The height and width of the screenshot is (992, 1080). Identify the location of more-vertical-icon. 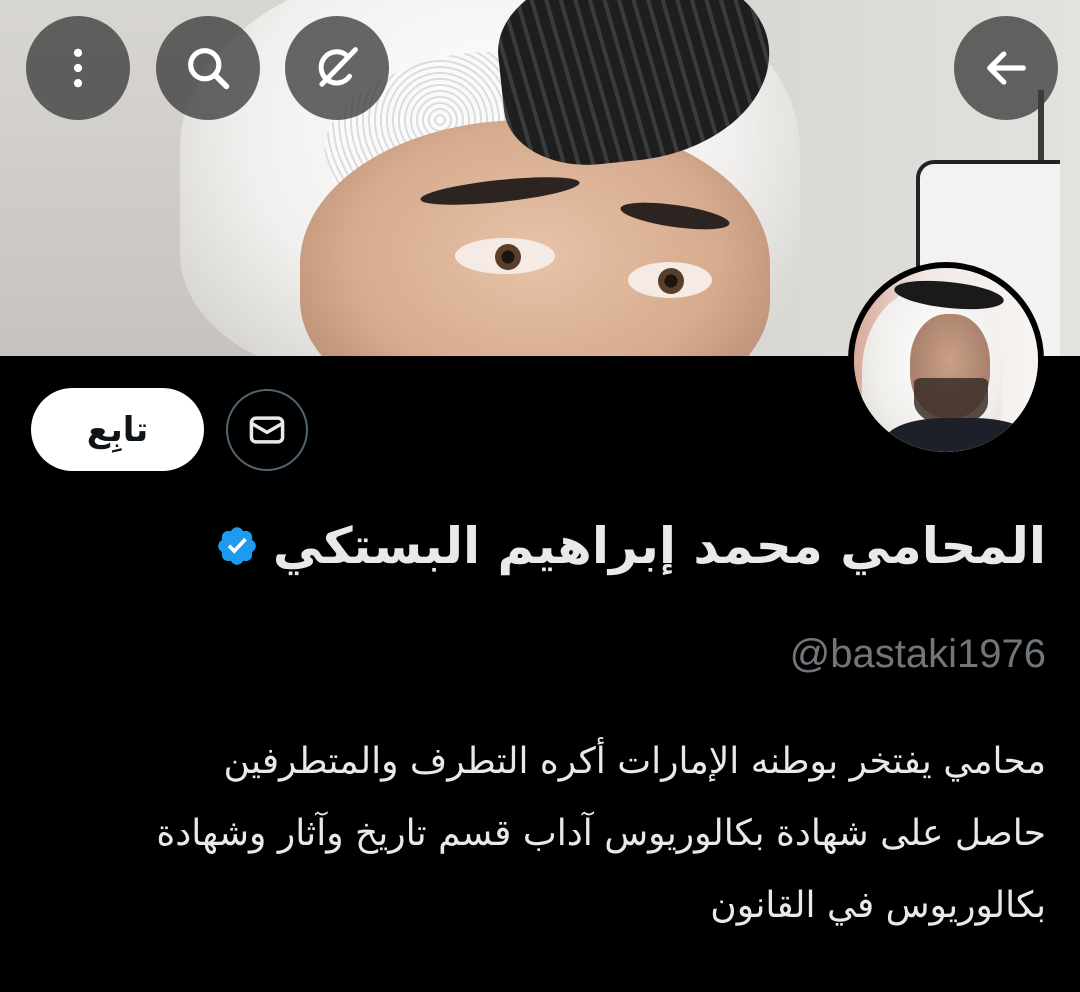
(78, 68).